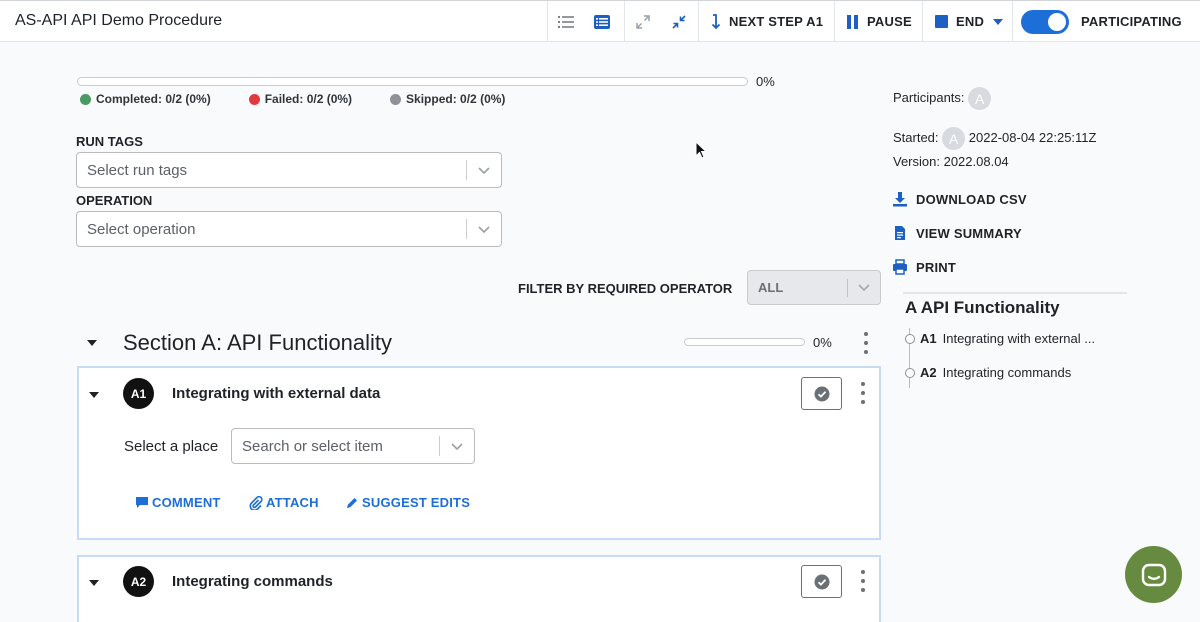  I want to click on failed-stat: Failed: 0/2 (0%), so click(300, 99).